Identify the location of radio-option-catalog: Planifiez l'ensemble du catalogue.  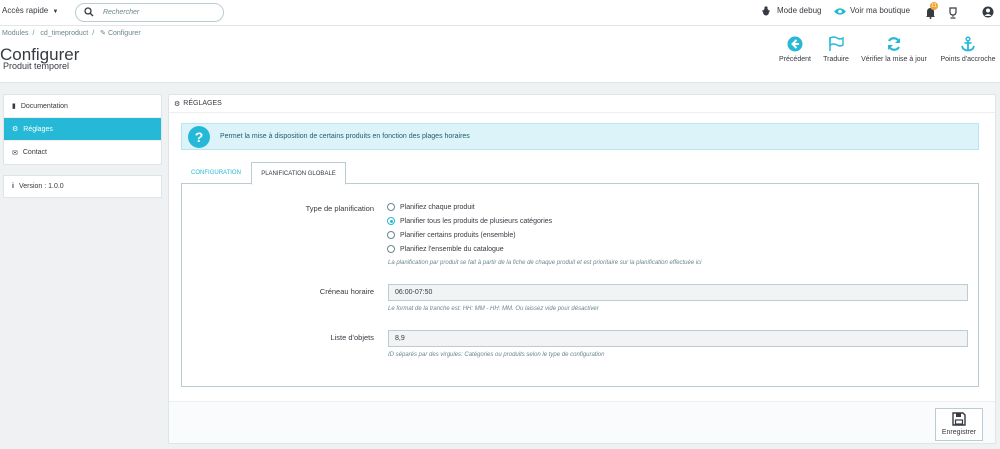
(445, 249).